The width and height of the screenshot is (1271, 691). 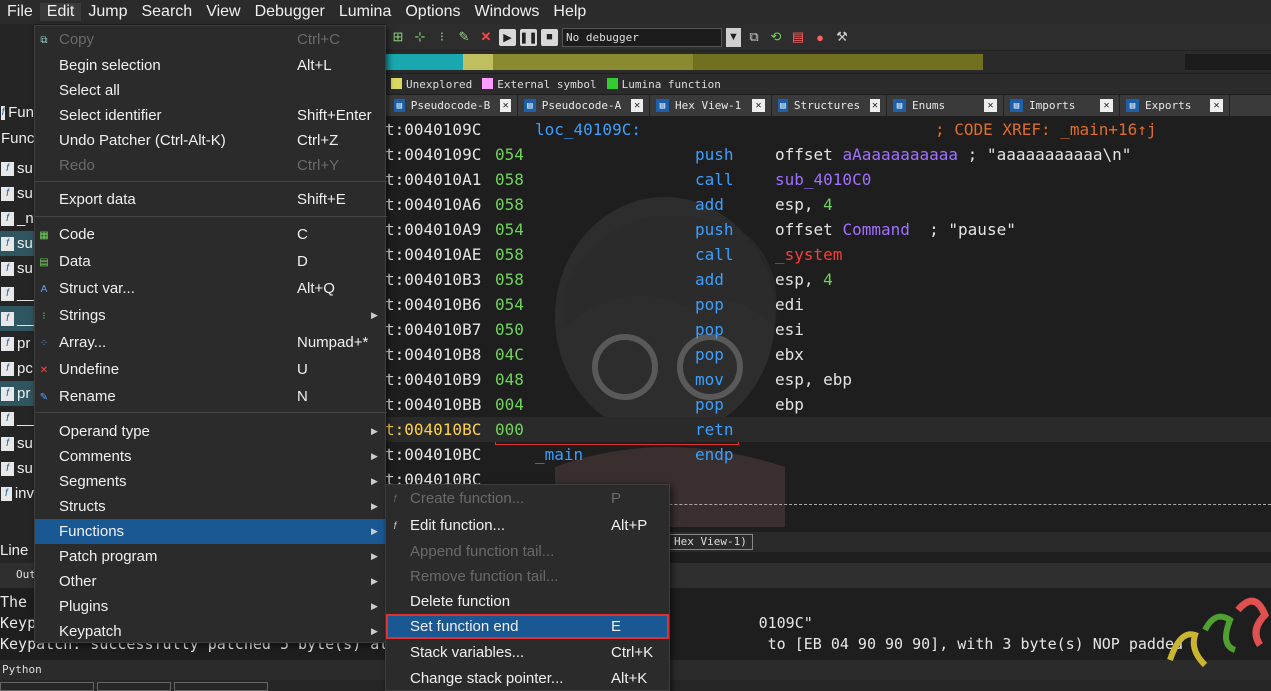 What do you see at coordinates (823, 179) in the screenshot?
I see `operand-symbol: sub_4010C0` at bounding box center [823, 179].